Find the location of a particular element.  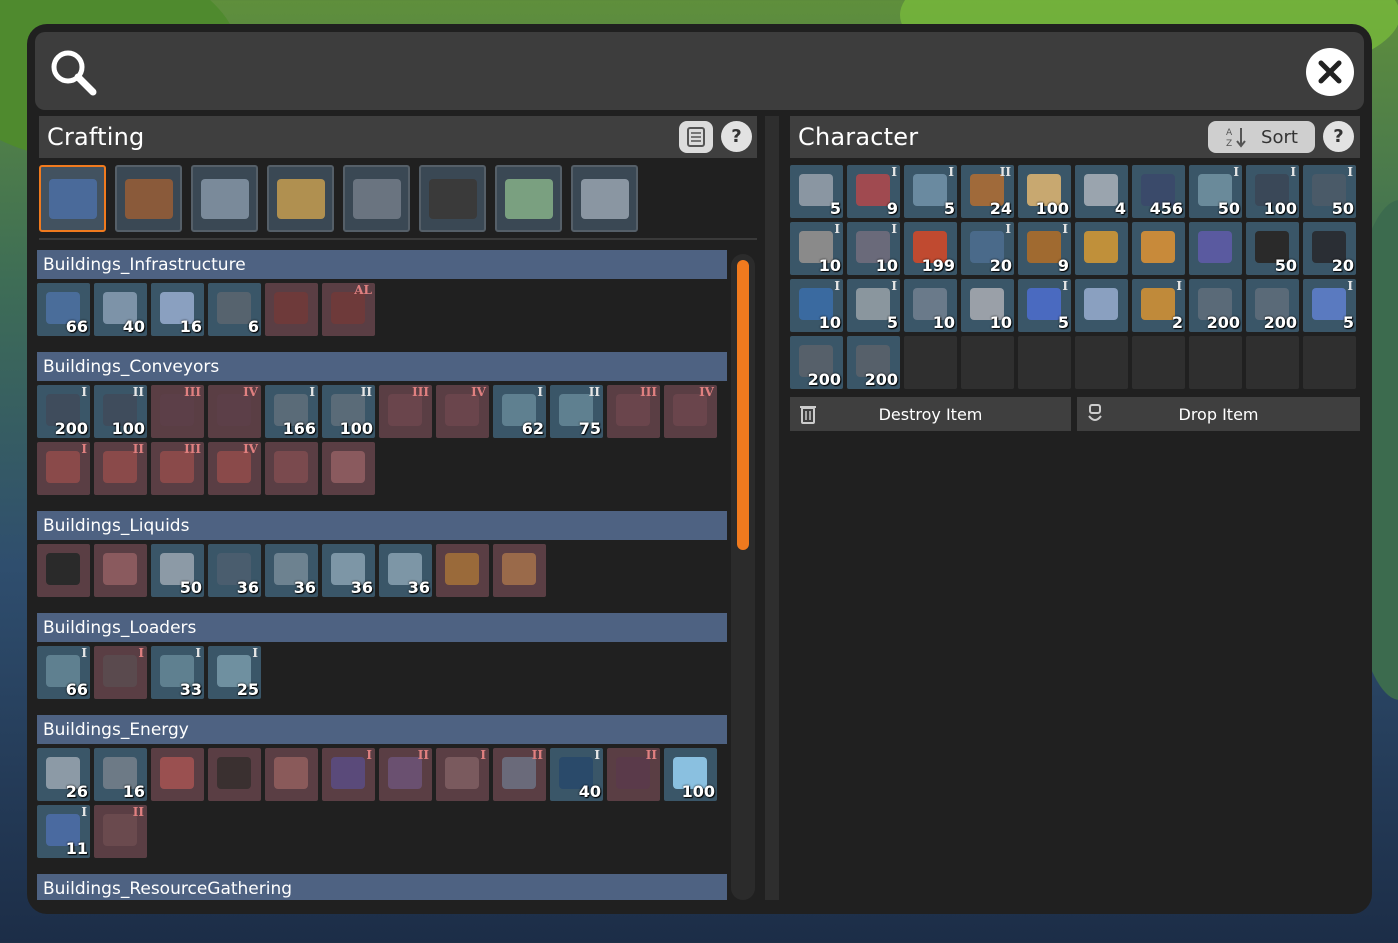

inventory-slot: 4 is located at coordinates (1101, 191).